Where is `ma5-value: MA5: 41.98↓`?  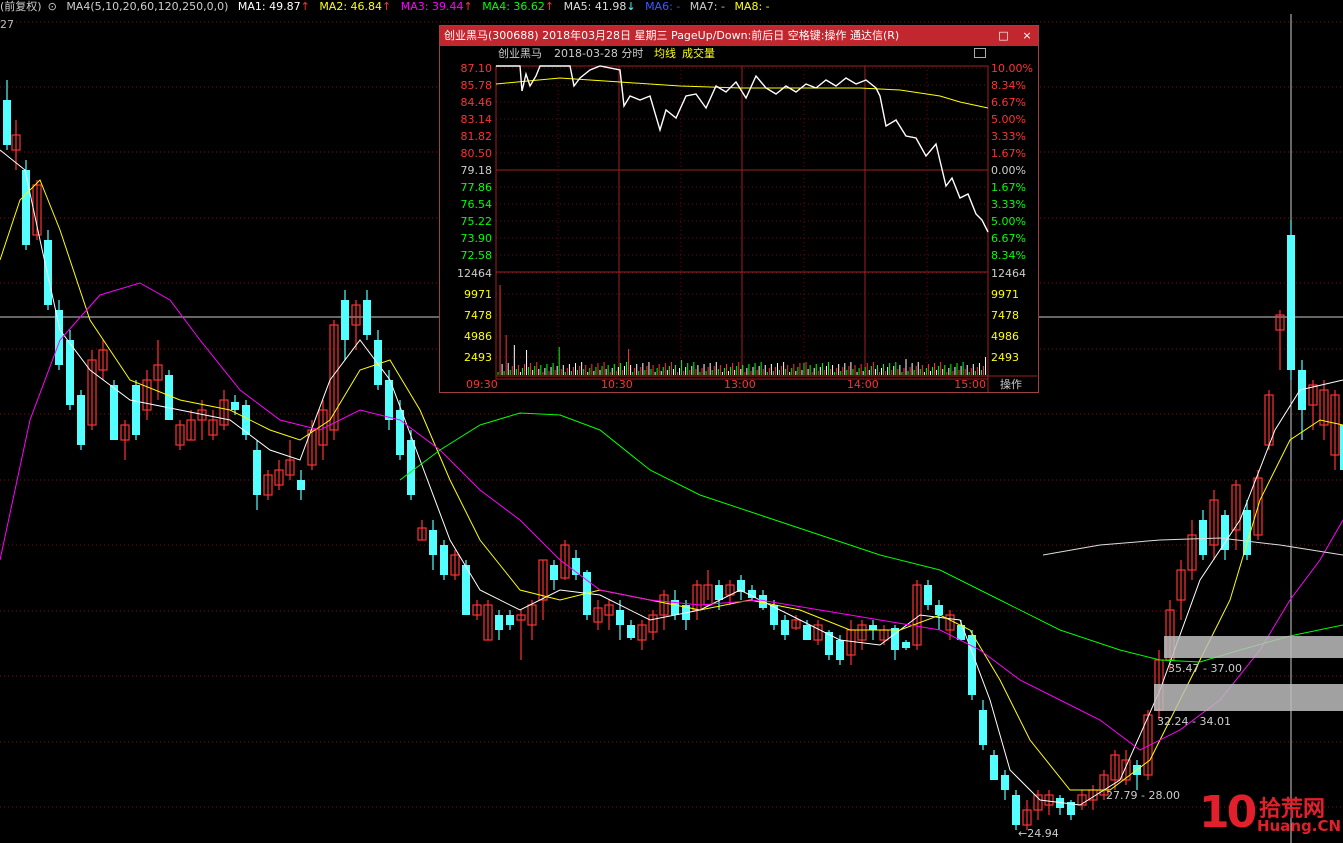
ma5-value: MA5: 41.98↓ is located at coordinates (599, 6).